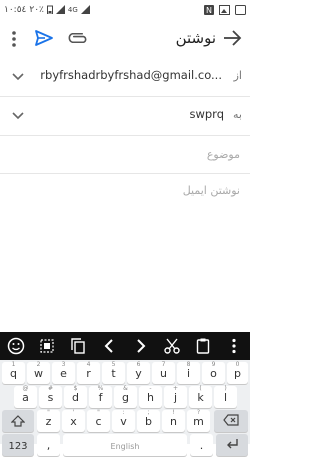  Describe the element at coordinates (16, 346) in the screenshot. I see `emoji-icon` at that location.